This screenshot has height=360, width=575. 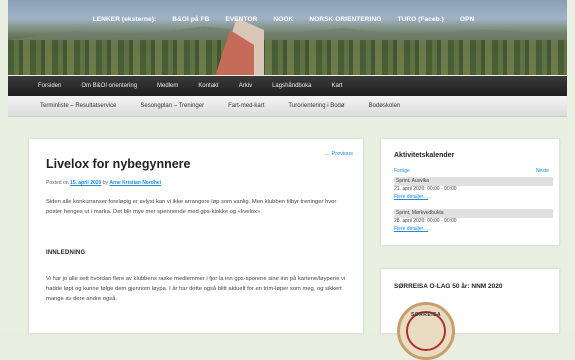 I want to click on nav-kontakt: Kontakt, so click(x=208, y=86).